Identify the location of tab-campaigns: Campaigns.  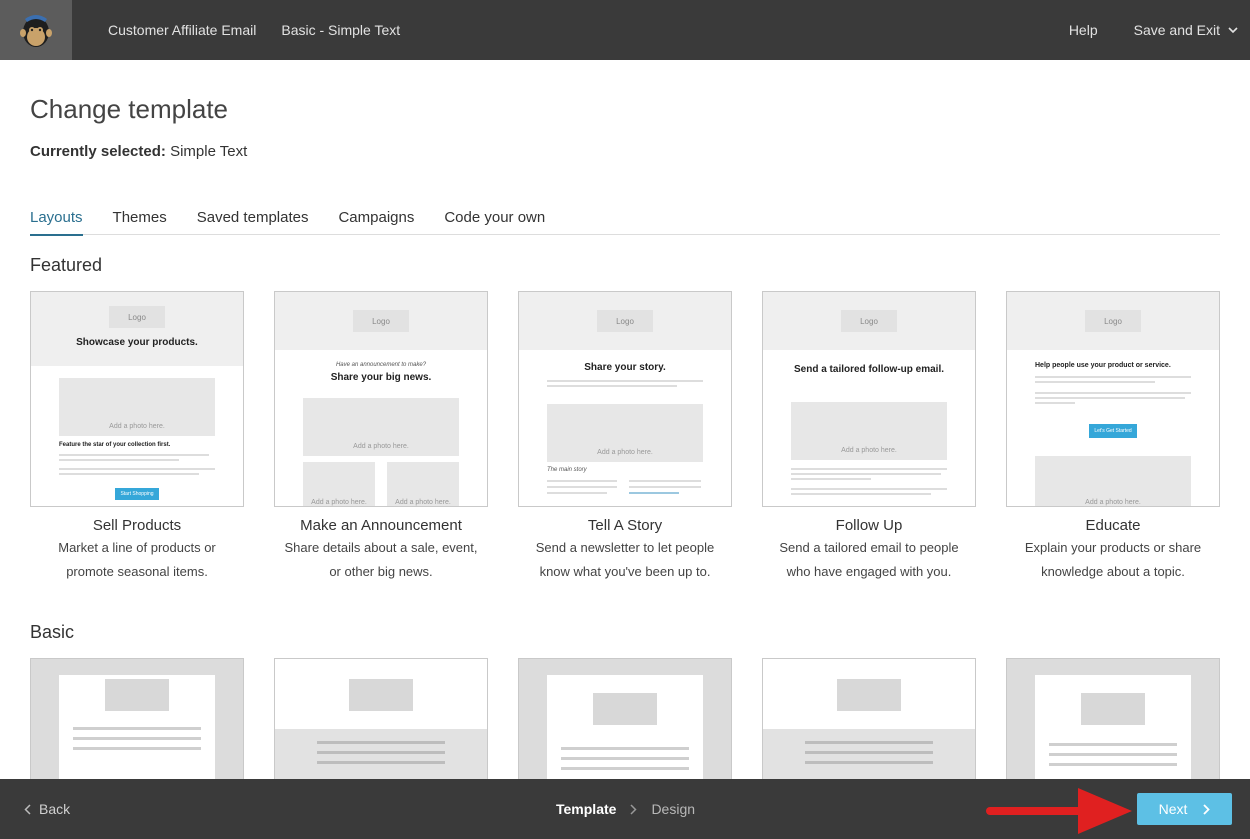
(376, 222).